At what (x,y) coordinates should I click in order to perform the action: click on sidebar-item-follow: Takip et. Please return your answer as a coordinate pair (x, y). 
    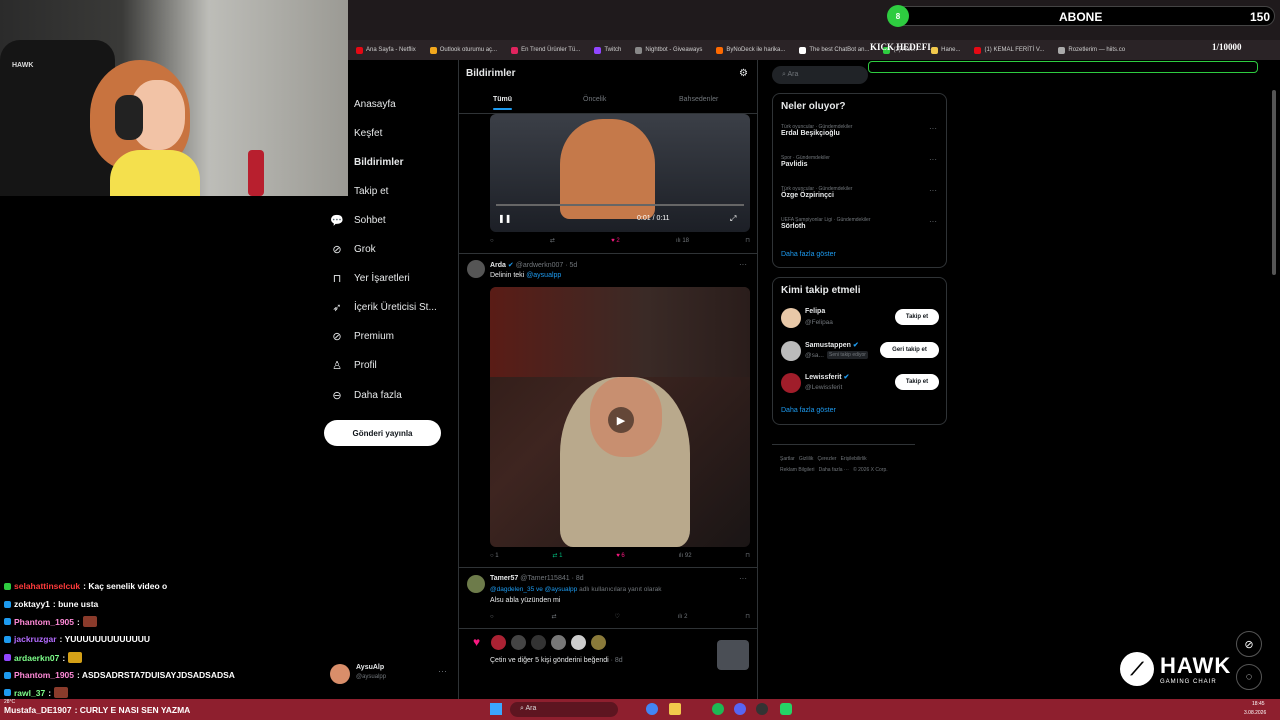
    Looking at the image, I should click on (359, 191).